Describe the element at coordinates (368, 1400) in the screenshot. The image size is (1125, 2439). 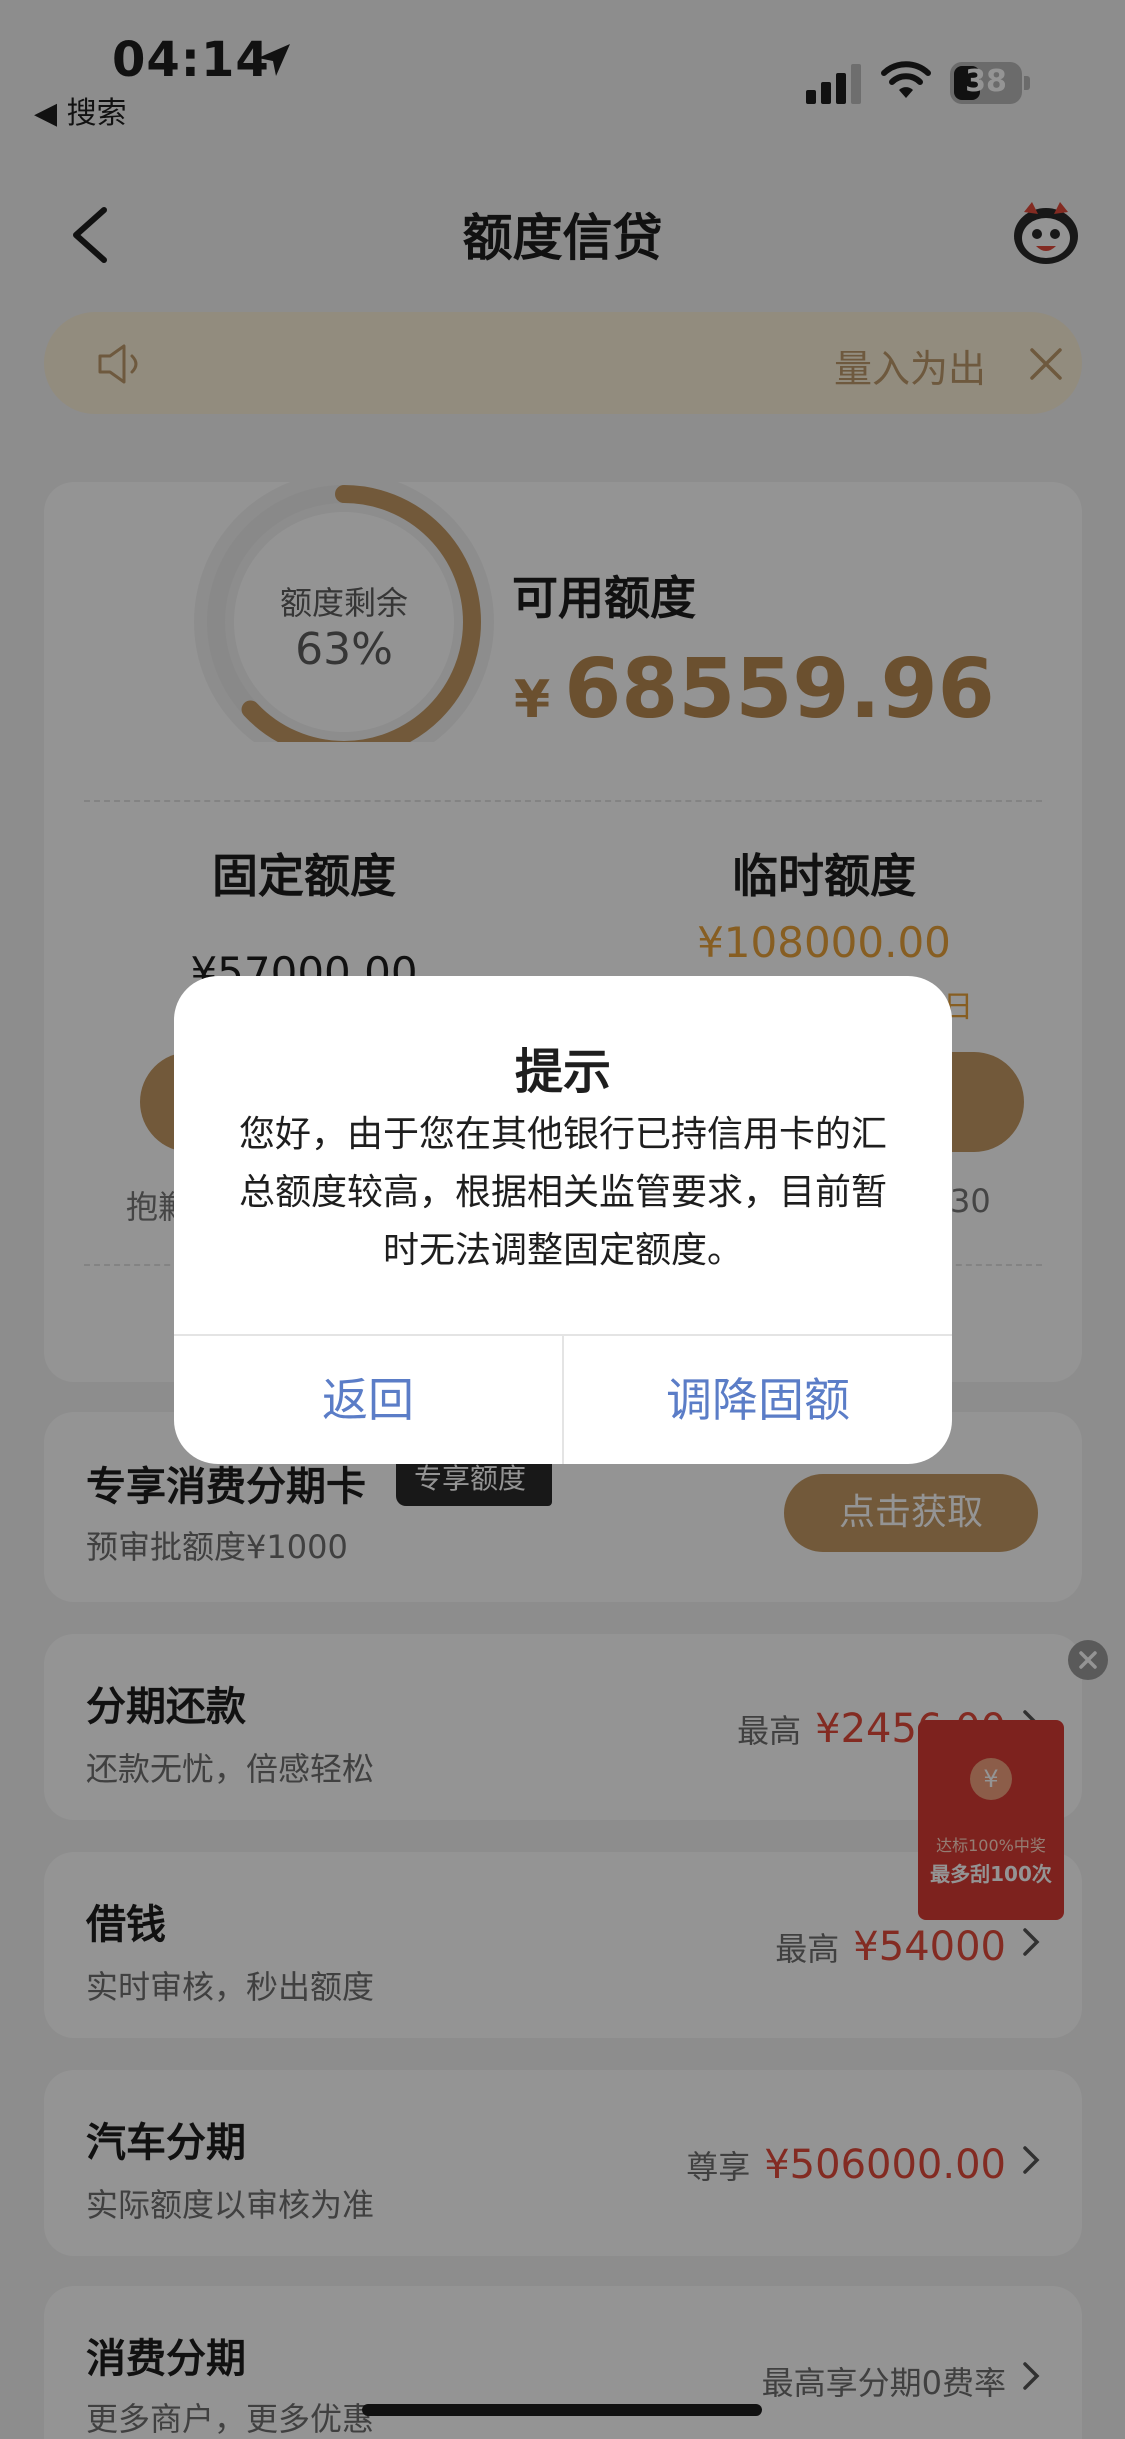
I see `return-button: 返回` at that location.